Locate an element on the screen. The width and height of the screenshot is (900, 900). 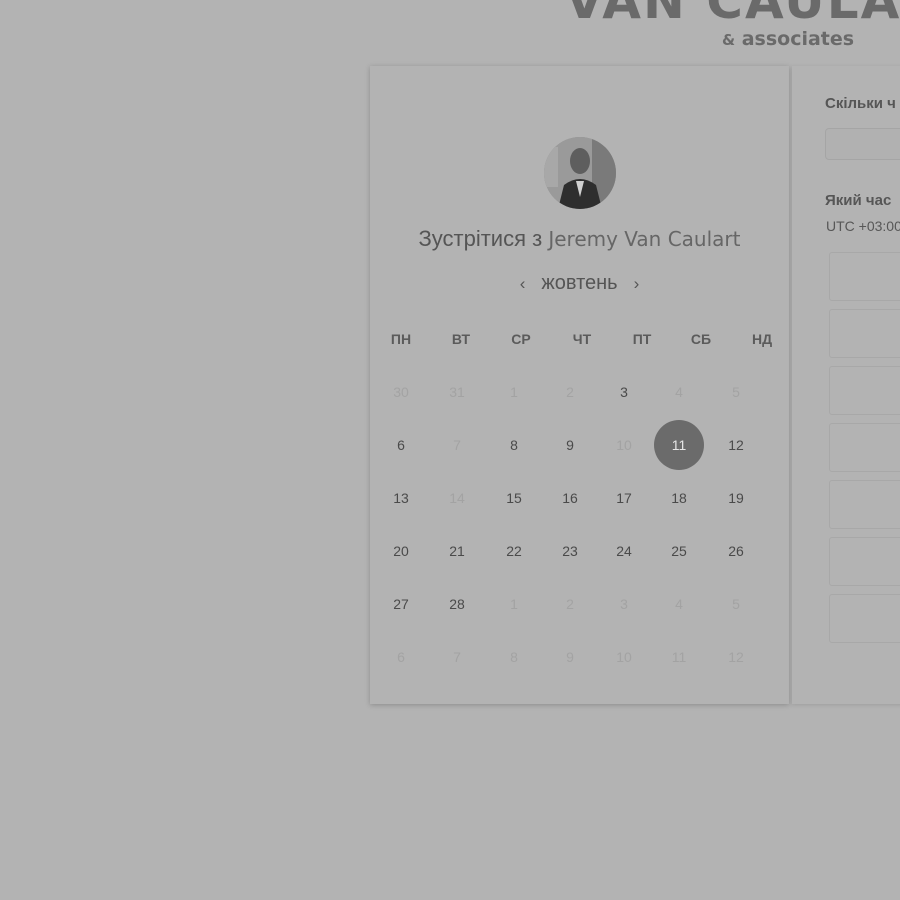
calendar-day: 22 is located at coordinates (514, 551).